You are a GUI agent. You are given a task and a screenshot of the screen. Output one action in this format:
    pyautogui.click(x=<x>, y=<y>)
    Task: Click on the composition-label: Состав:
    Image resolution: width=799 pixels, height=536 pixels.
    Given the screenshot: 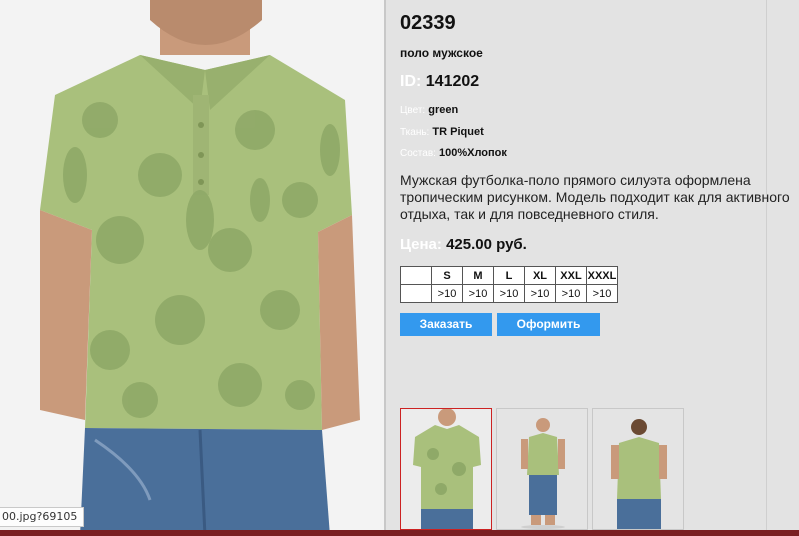 What is the action you would take?
    pyautogui.click(x=418, y=153)
    